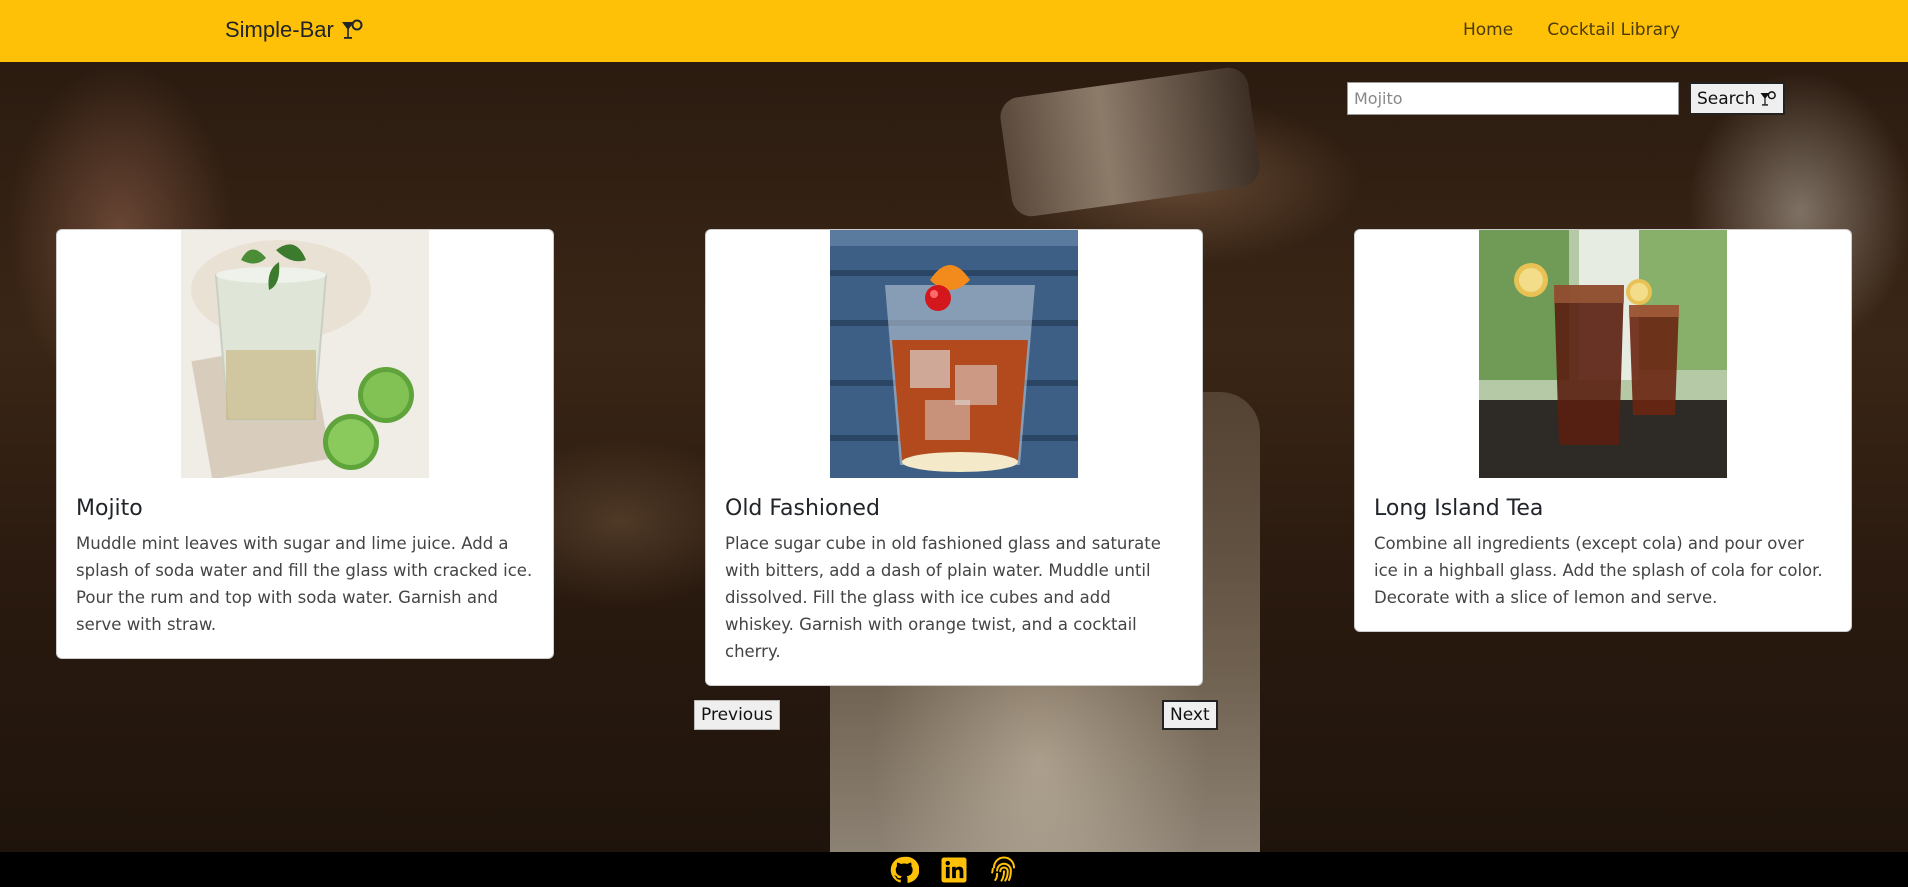 The width and height of the screenshot is (1908, 887). What do you see at coordinates (1603, 354) in the screenshot?
I see `long-island-tea-photo` at bounding box center [1603, 354].